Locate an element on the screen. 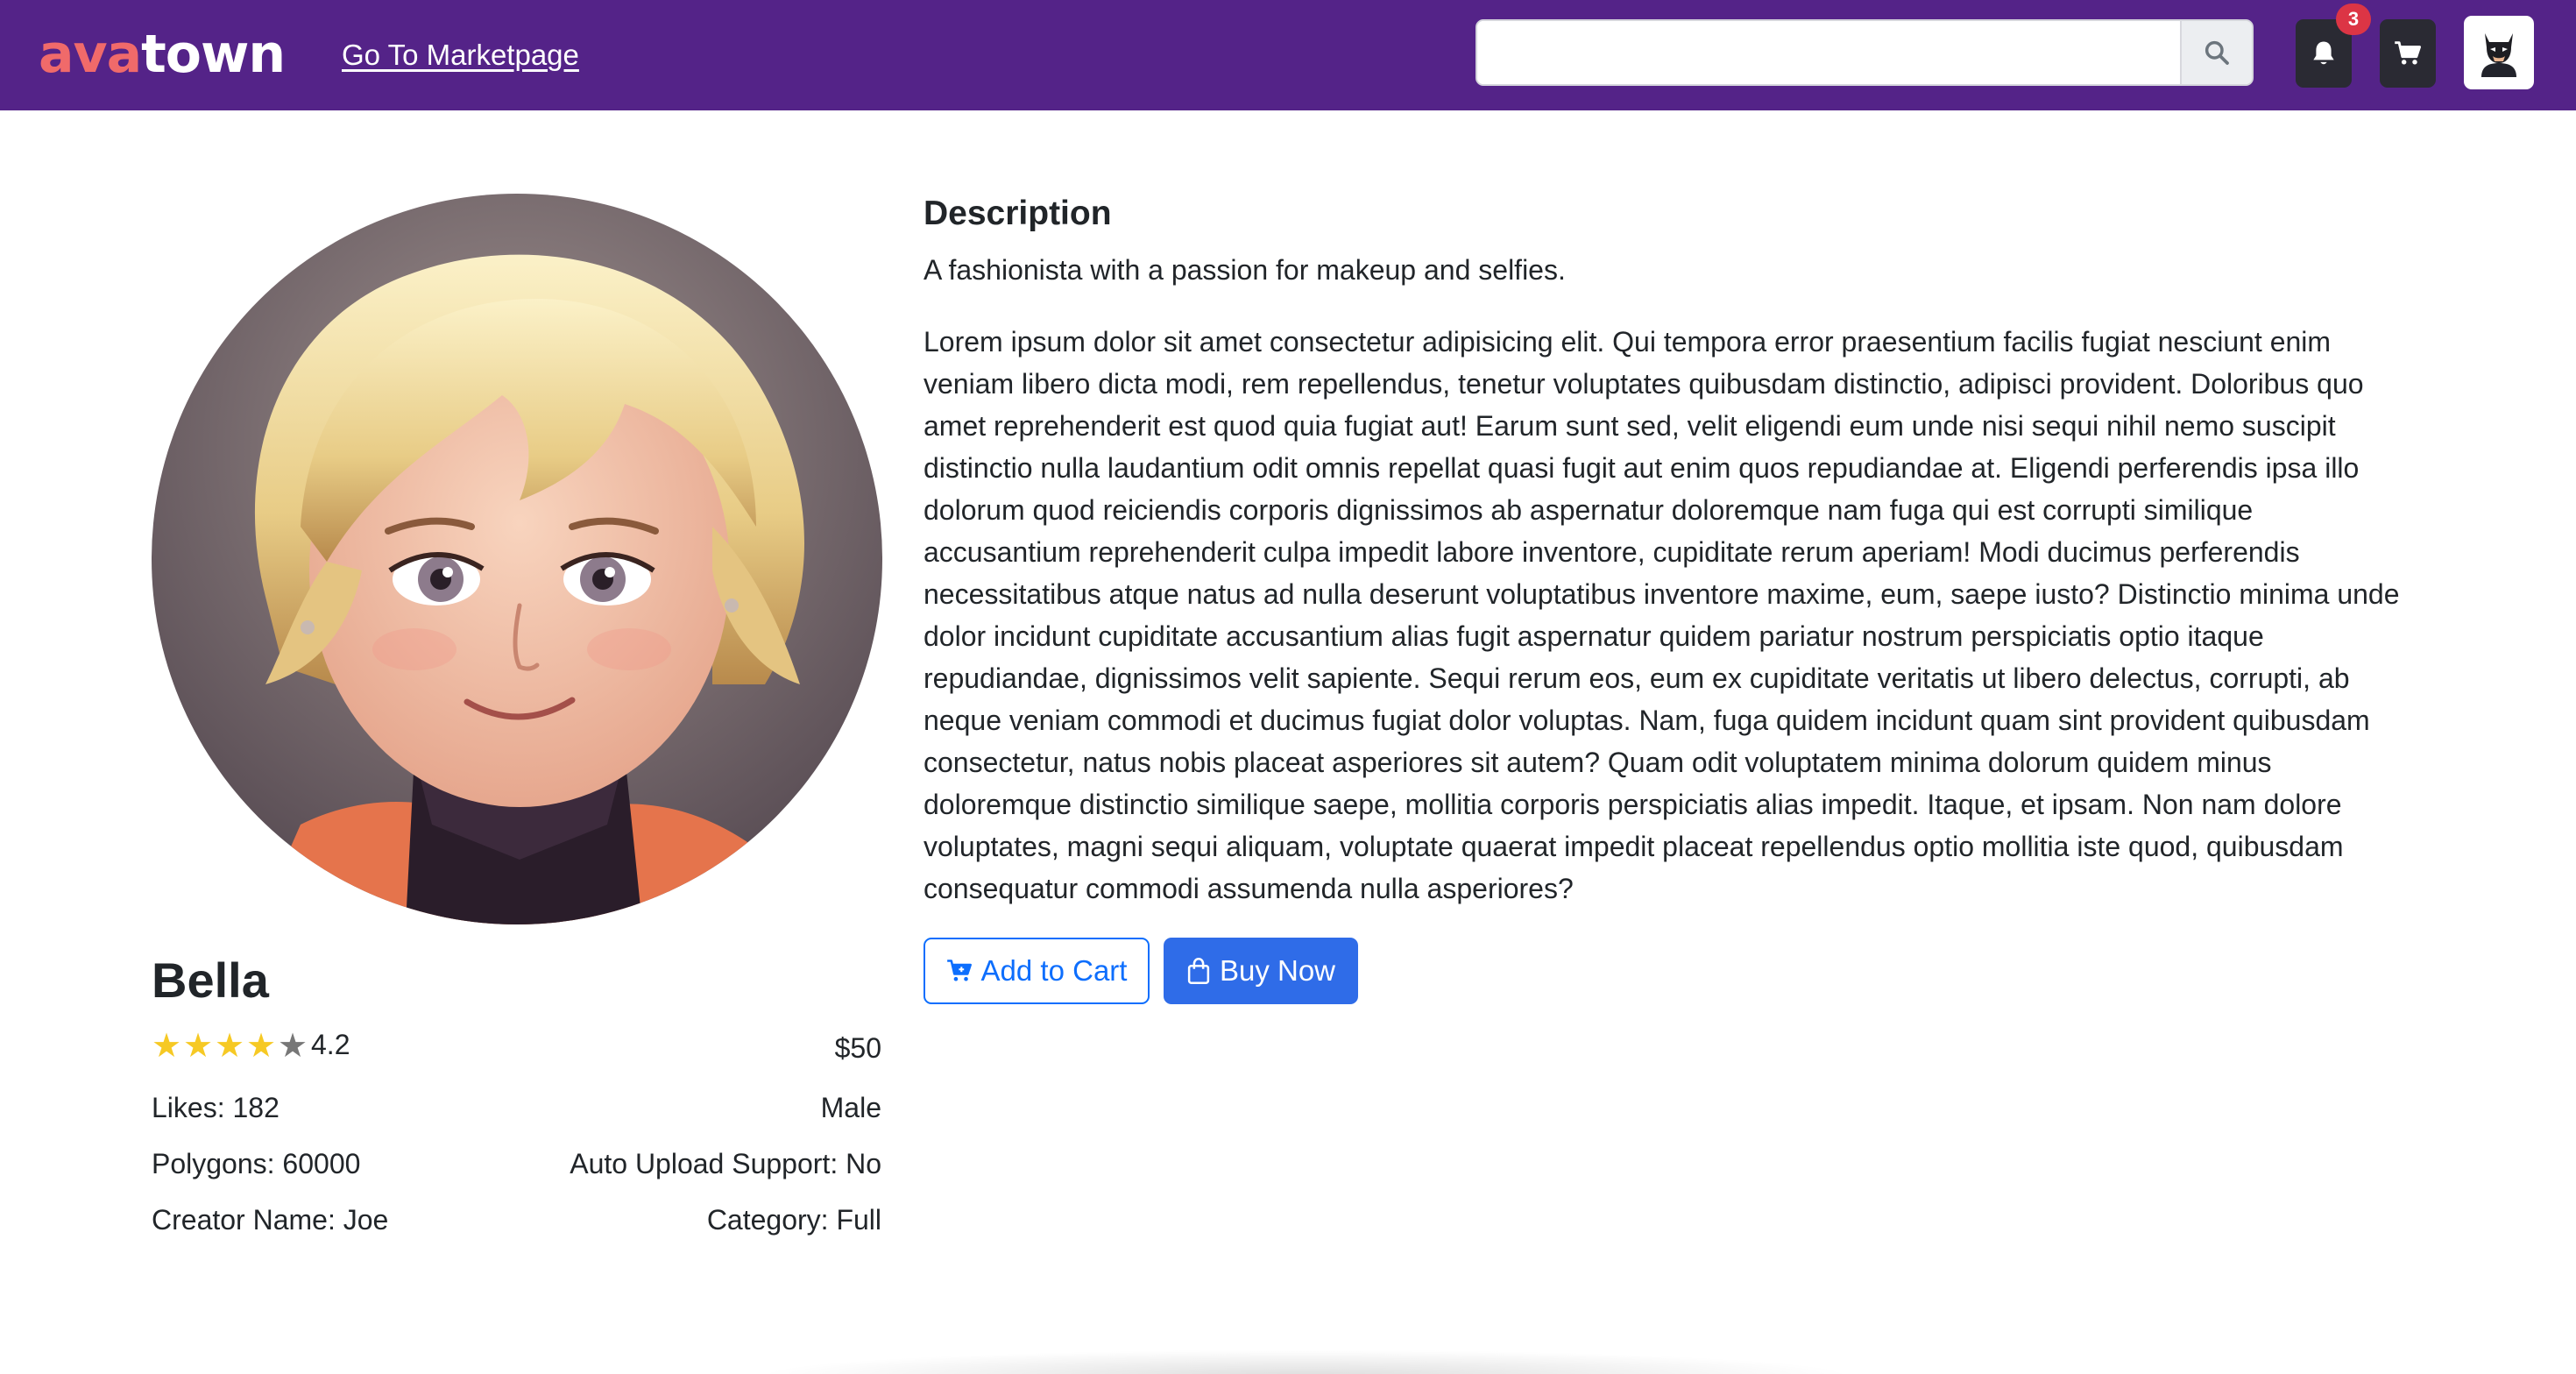 The height and width of the screenshot is (1374, 2576). cart-icon is located at coordinates (2408, 53).